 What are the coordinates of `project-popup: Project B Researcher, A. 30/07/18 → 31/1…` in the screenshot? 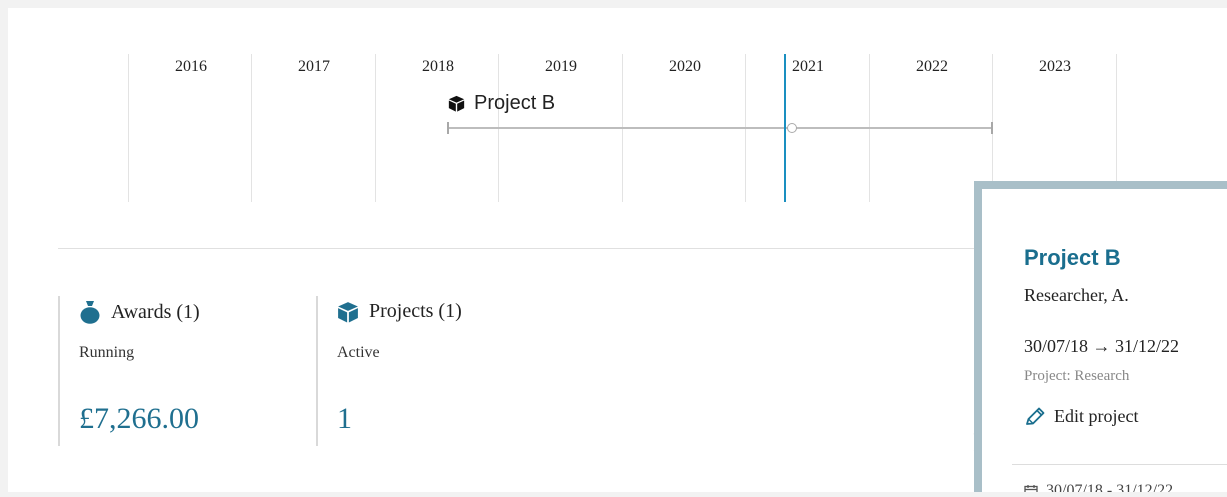 It's located at (1104, 340).